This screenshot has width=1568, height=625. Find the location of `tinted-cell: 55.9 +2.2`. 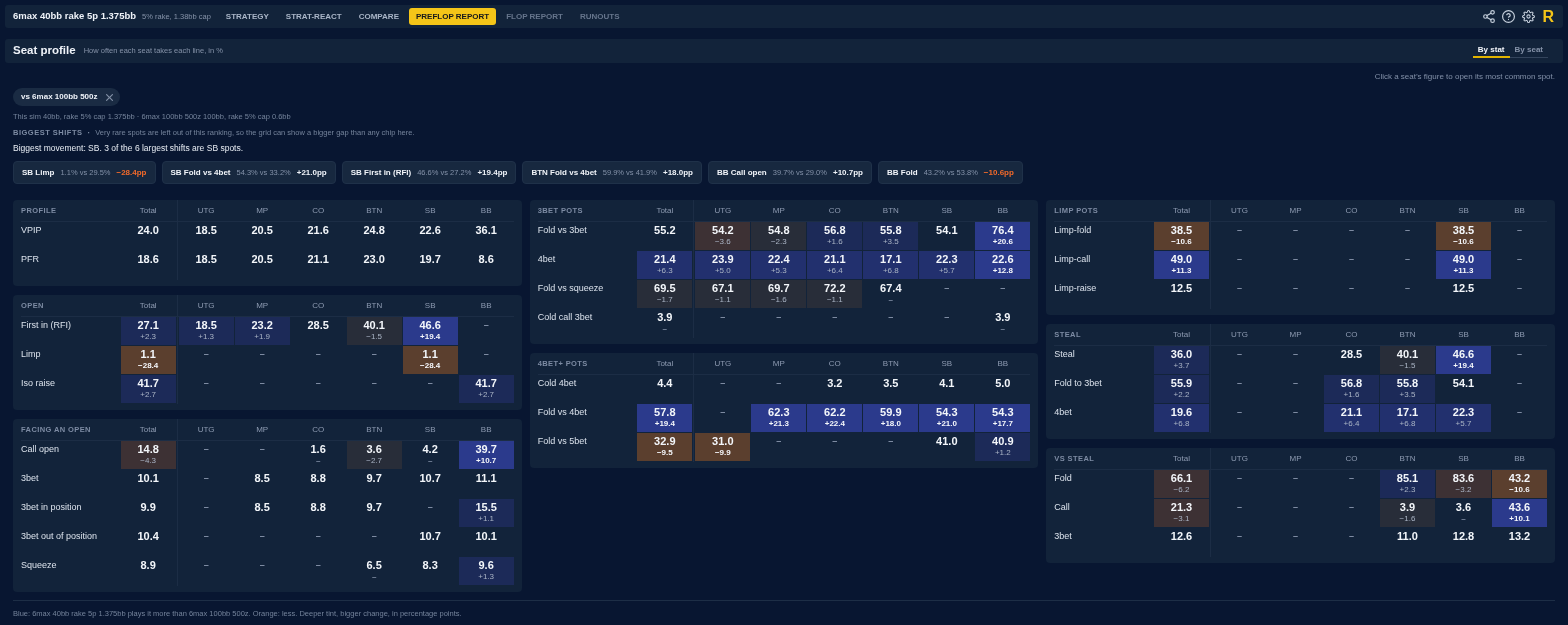

tinted-cell: 55.9 +2.2 is located at coordinates (1181, 389).